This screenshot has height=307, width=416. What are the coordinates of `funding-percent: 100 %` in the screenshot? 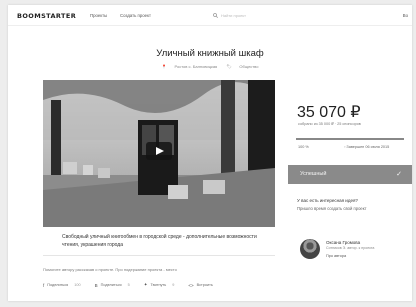 It's located at (303, 147).